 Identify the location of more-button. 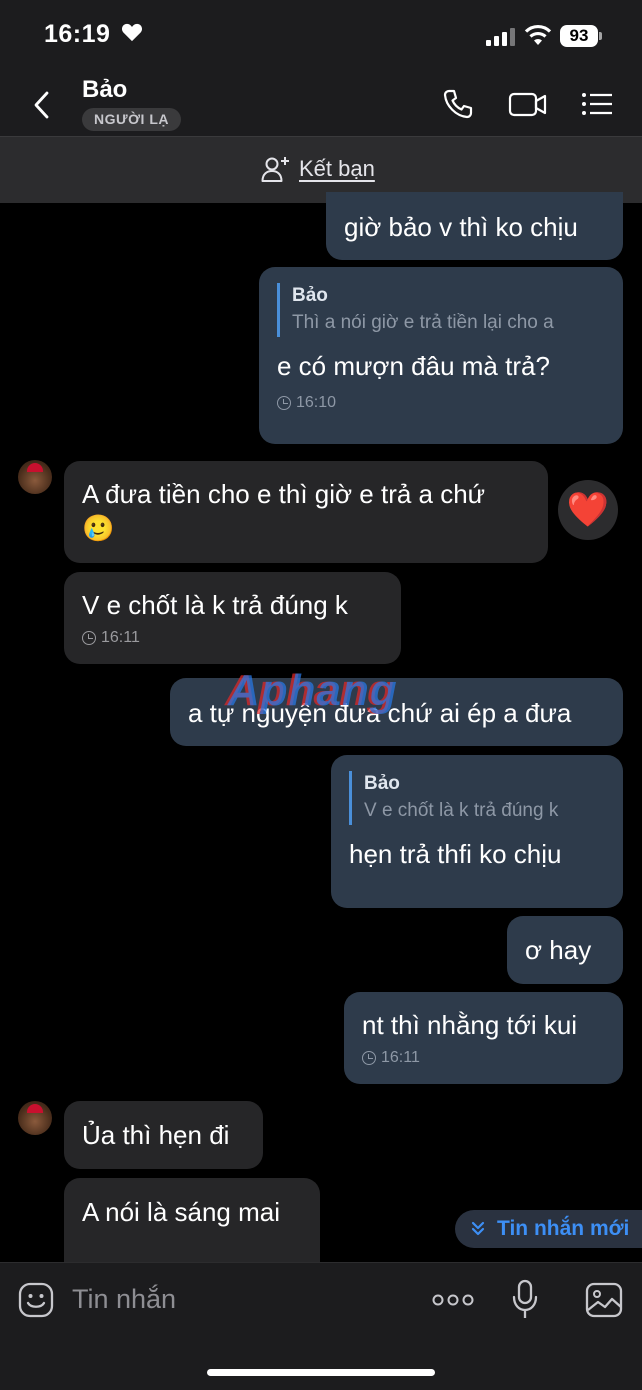
(453, 1302).